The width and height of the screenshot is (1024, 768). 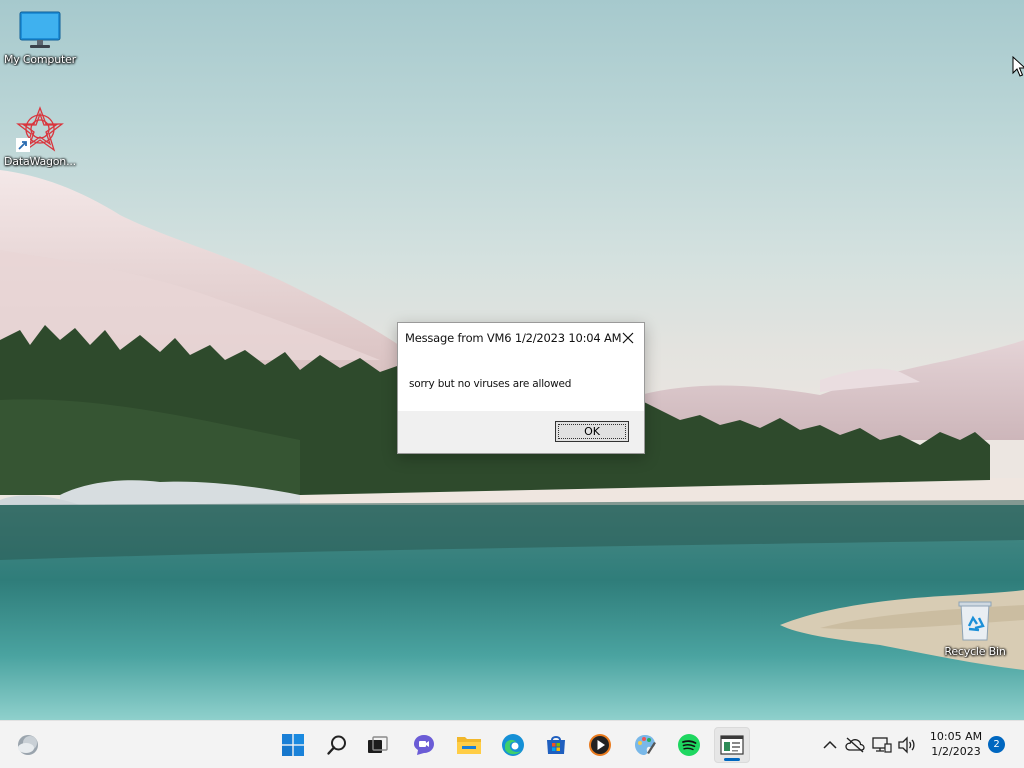 I want to click on weather-widget-icon, so click(x=28, y=745).